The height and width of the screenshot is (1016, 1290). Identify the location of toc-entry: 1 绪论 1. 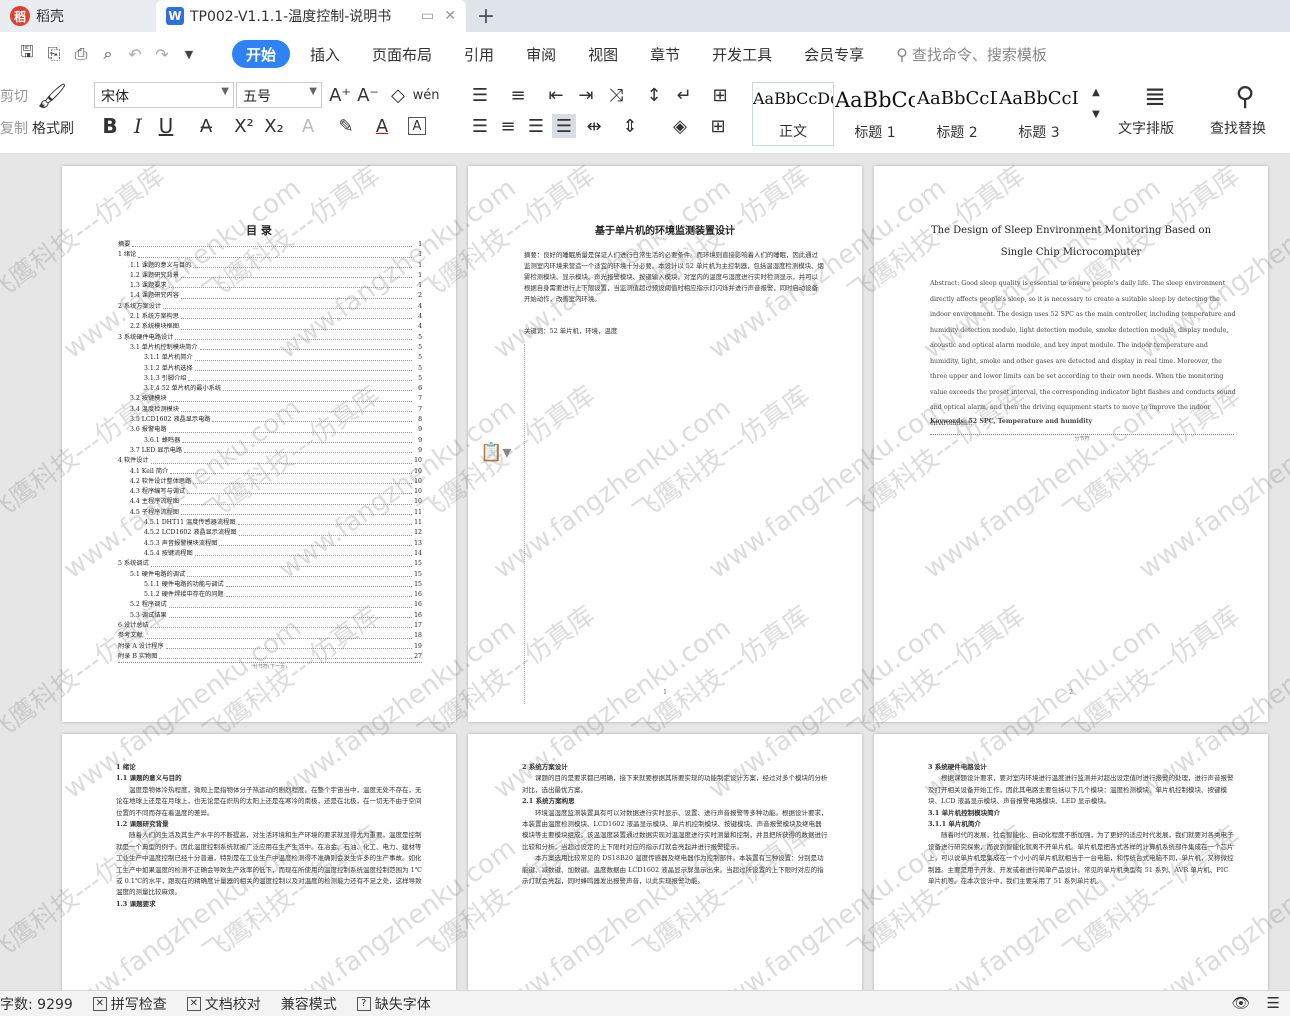
(270, 255).